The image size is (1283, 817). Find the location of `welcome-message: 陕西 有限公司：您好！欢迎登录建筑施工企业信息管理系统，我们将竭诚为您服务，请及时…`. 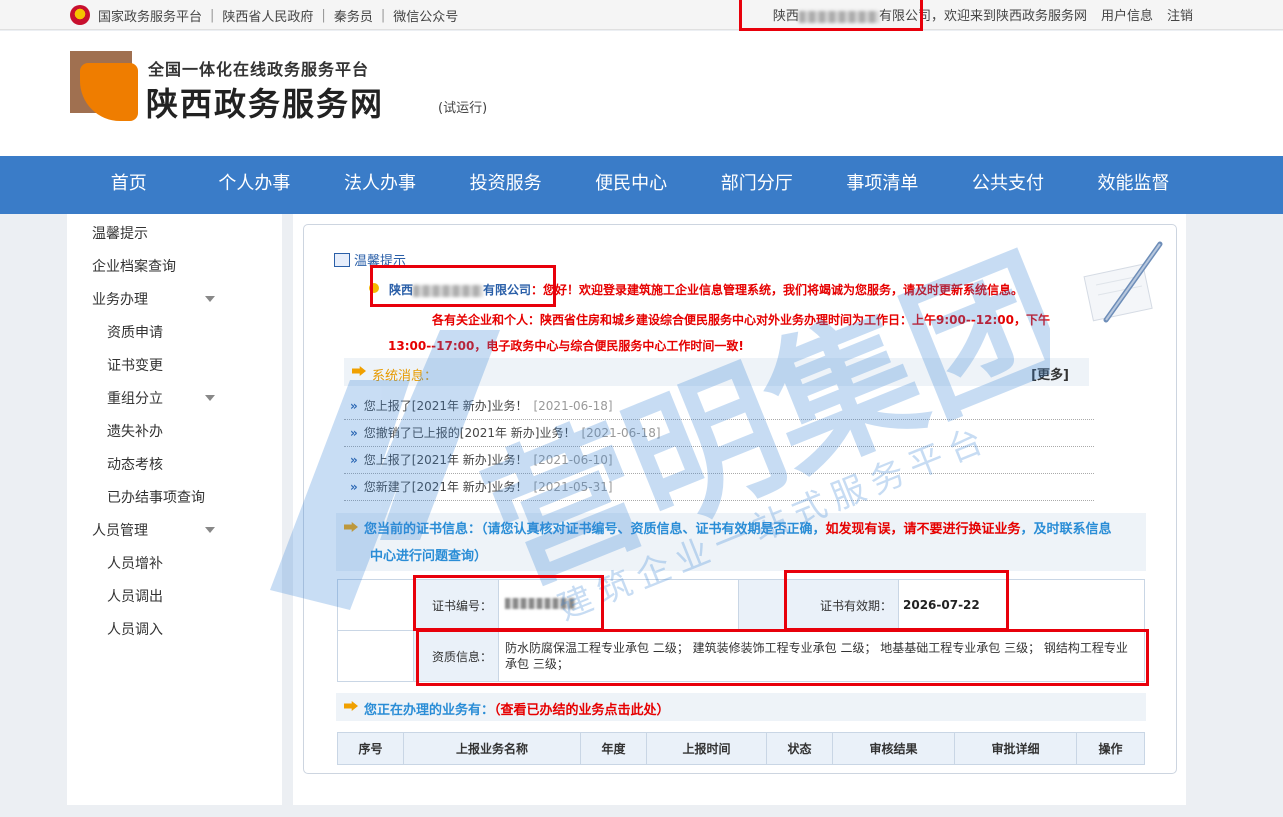

welcome-message: 陕西 有限公司：您好！欢迎登录建筑施工企业信息管理系统，我们将竭诚为您服务，请及时… is located at coordinates (706, 290).